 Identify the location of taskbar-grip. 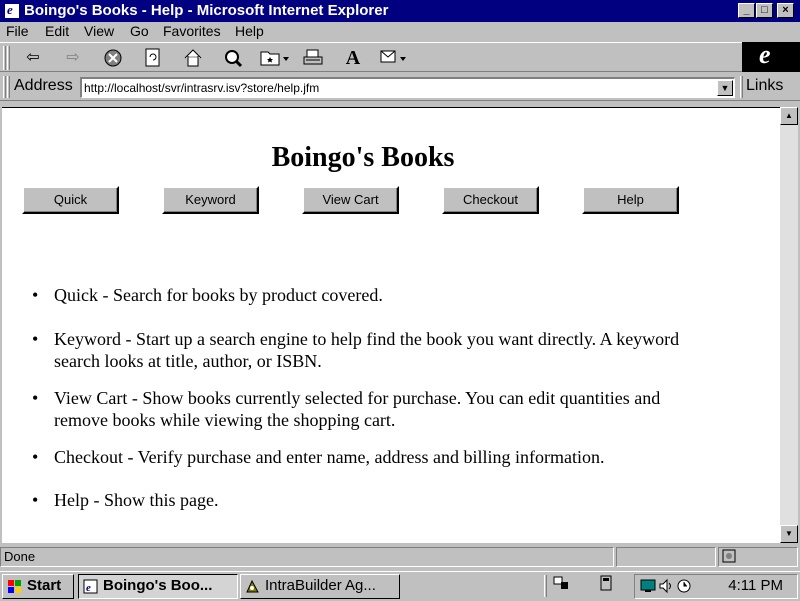
(545, 586).